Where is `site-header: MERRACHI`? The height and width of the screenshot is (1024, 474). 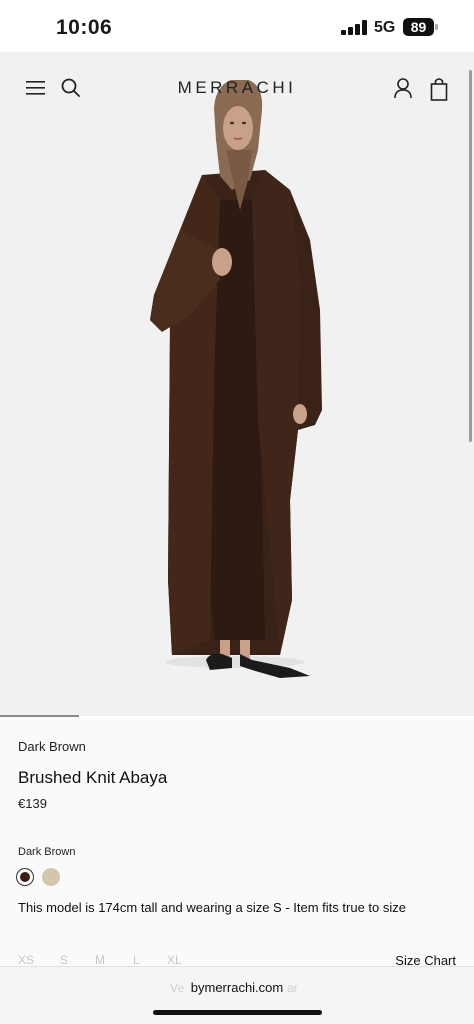
site-header: MERRACHI is located at coordinates (237, 88).